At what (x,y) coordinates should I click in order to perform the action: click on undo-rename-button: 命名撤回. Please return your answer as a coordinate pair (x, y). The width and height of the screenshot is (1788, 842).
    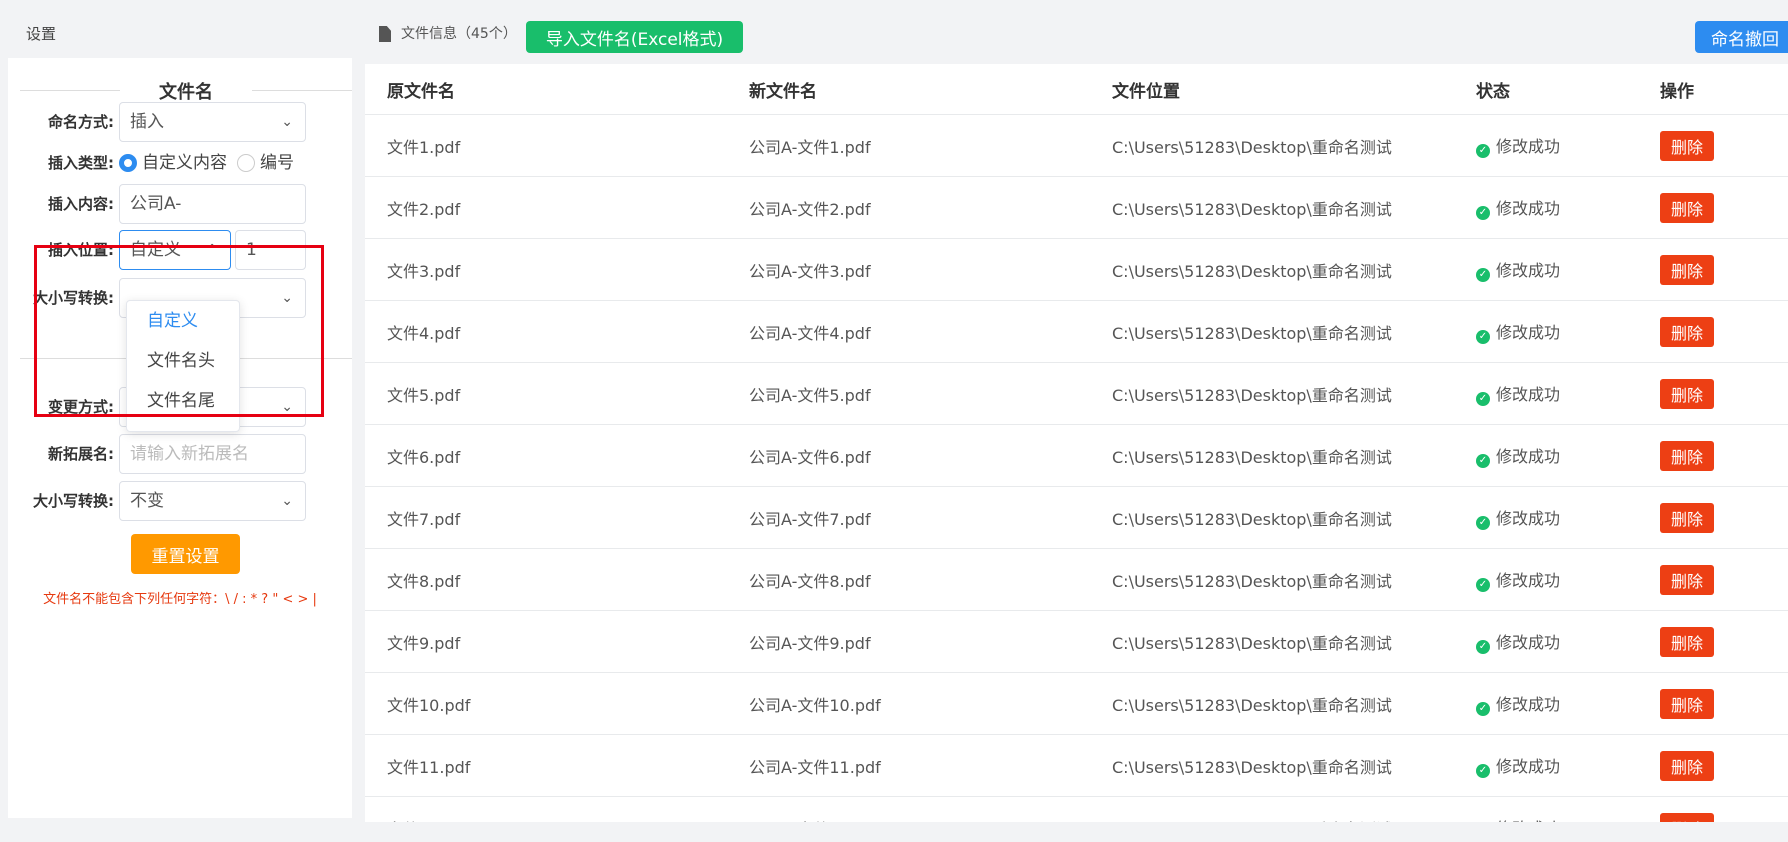
    Looking at the image, I should click on (1741, 37).